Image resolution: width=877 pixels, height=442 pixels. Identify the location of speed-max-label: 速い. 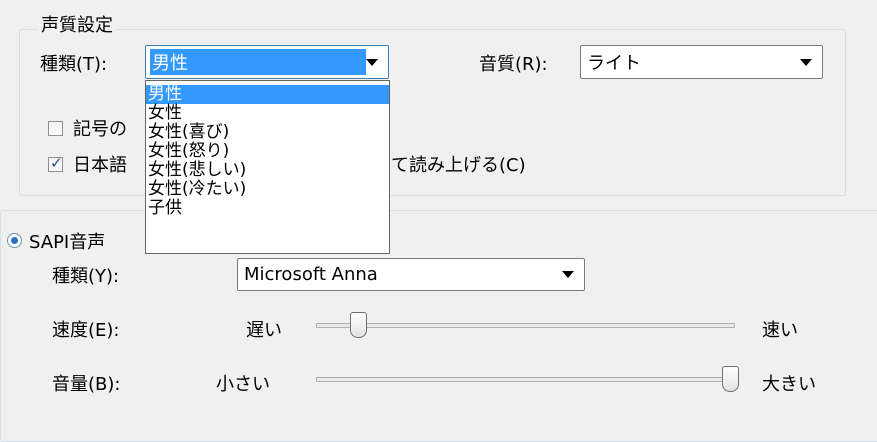
(780, 330).